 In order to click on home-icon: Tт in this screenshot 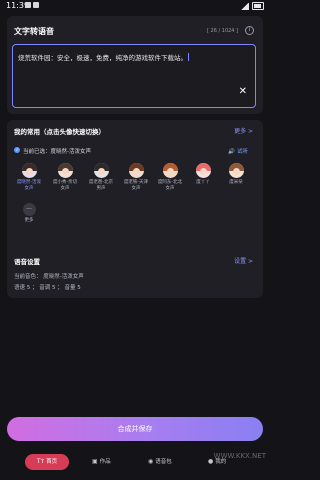, I will do `click(40, 461)`.